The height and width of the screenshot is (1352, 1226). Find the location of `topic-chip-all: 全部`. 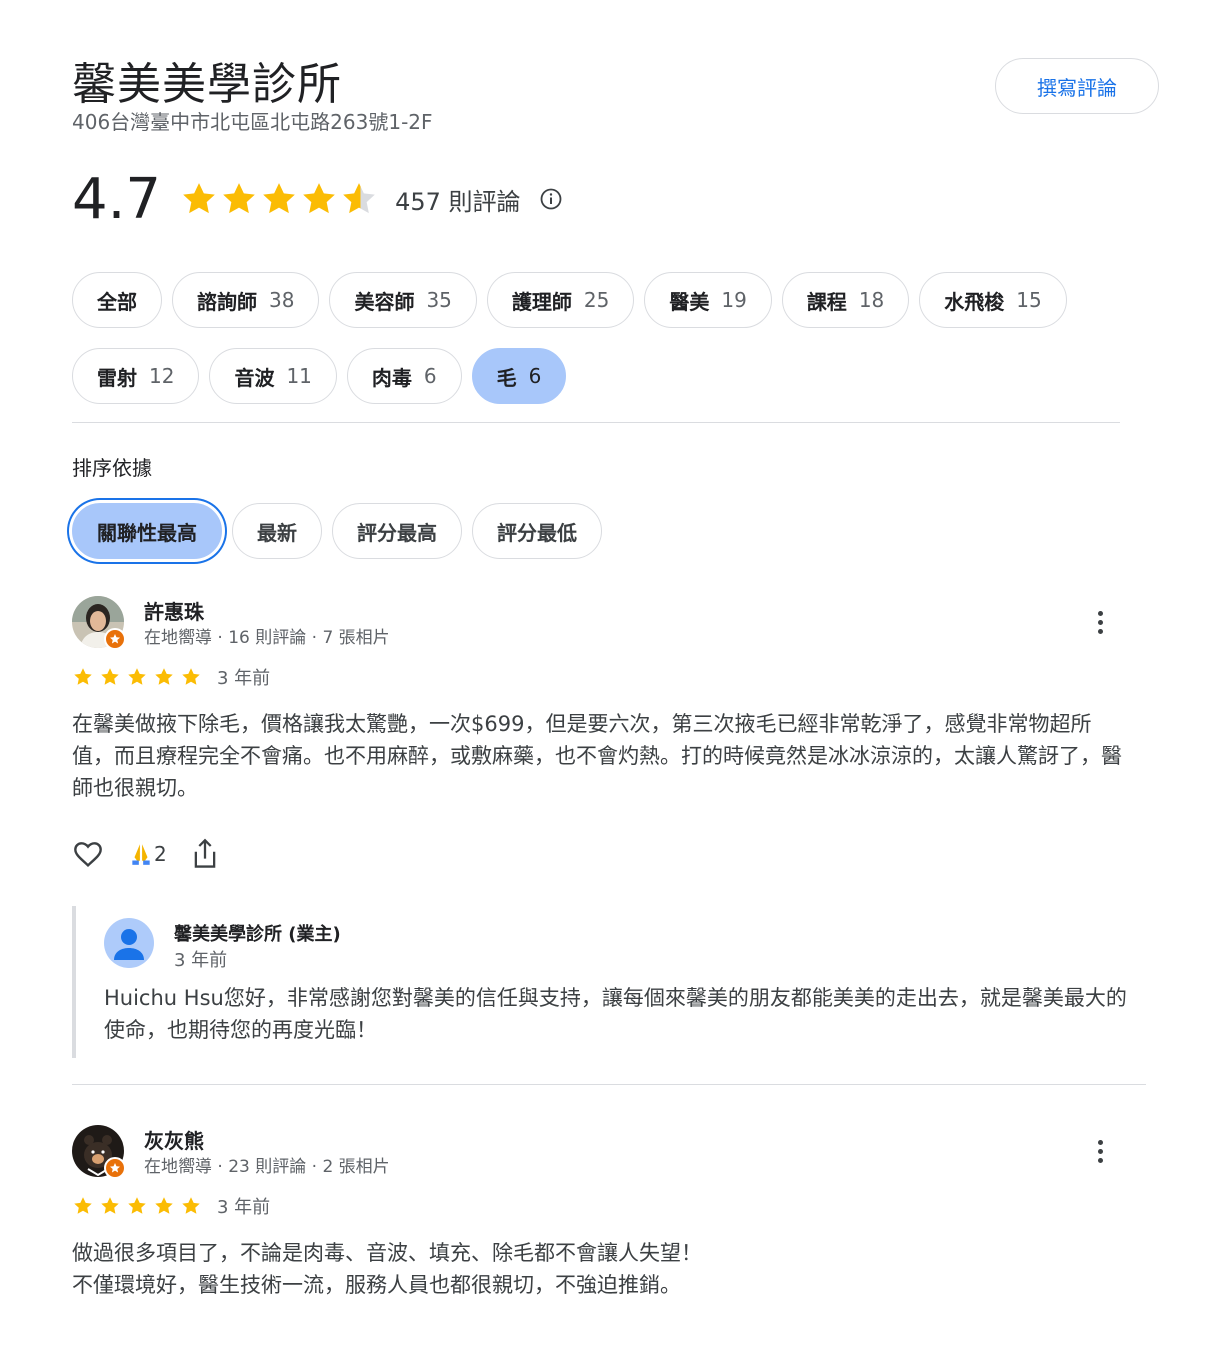

topic-chip-all: 全部 is located at coordinates (117, 300).